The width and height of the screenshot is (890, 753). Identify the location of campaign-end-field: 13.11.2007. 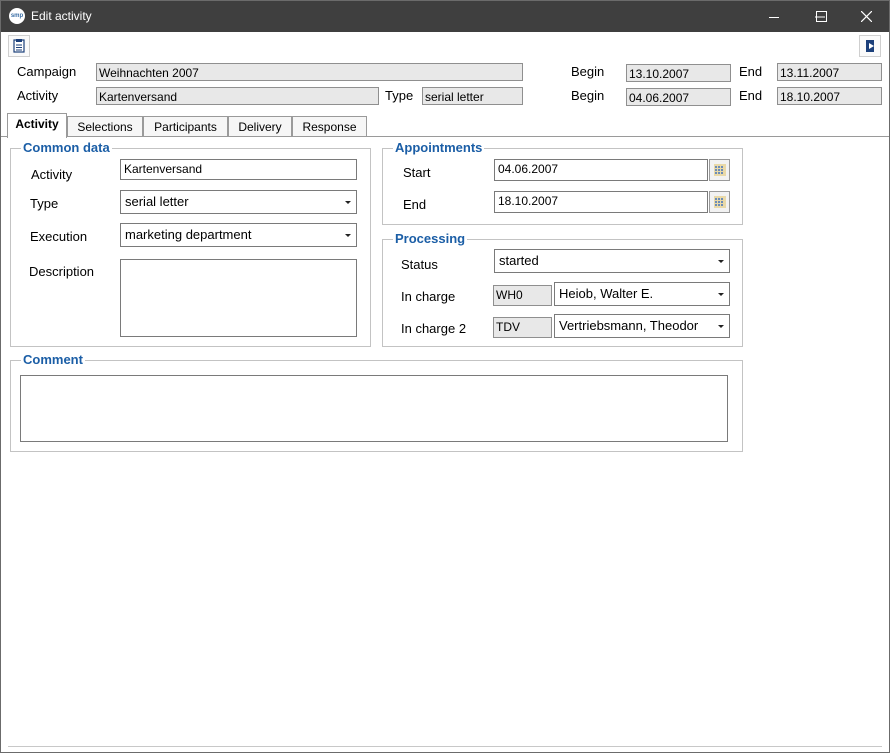
(829, 72).